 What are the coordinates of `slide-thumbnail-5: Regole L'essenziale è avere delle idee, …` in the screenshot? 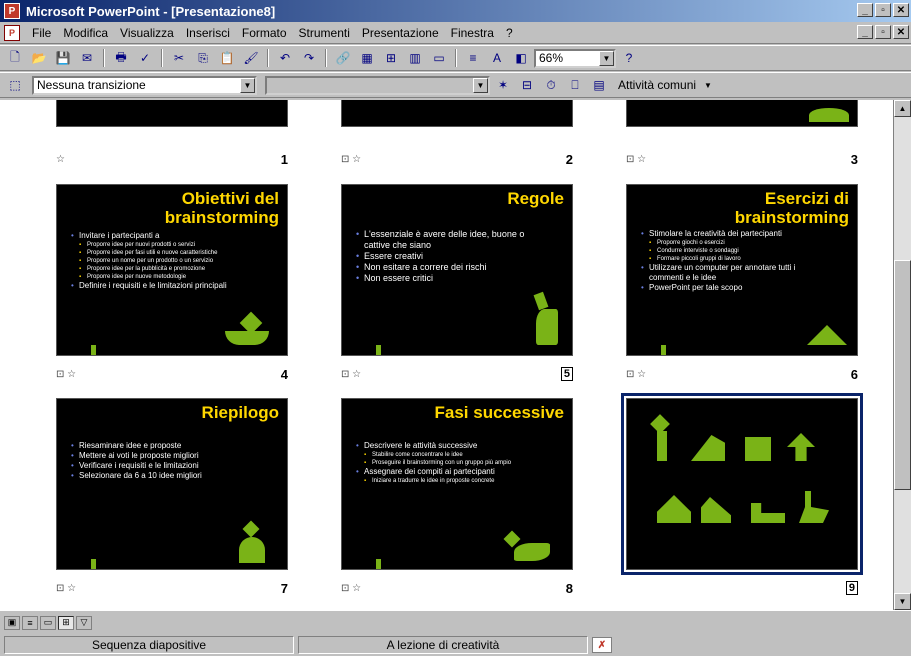 It's located at (457, 270).